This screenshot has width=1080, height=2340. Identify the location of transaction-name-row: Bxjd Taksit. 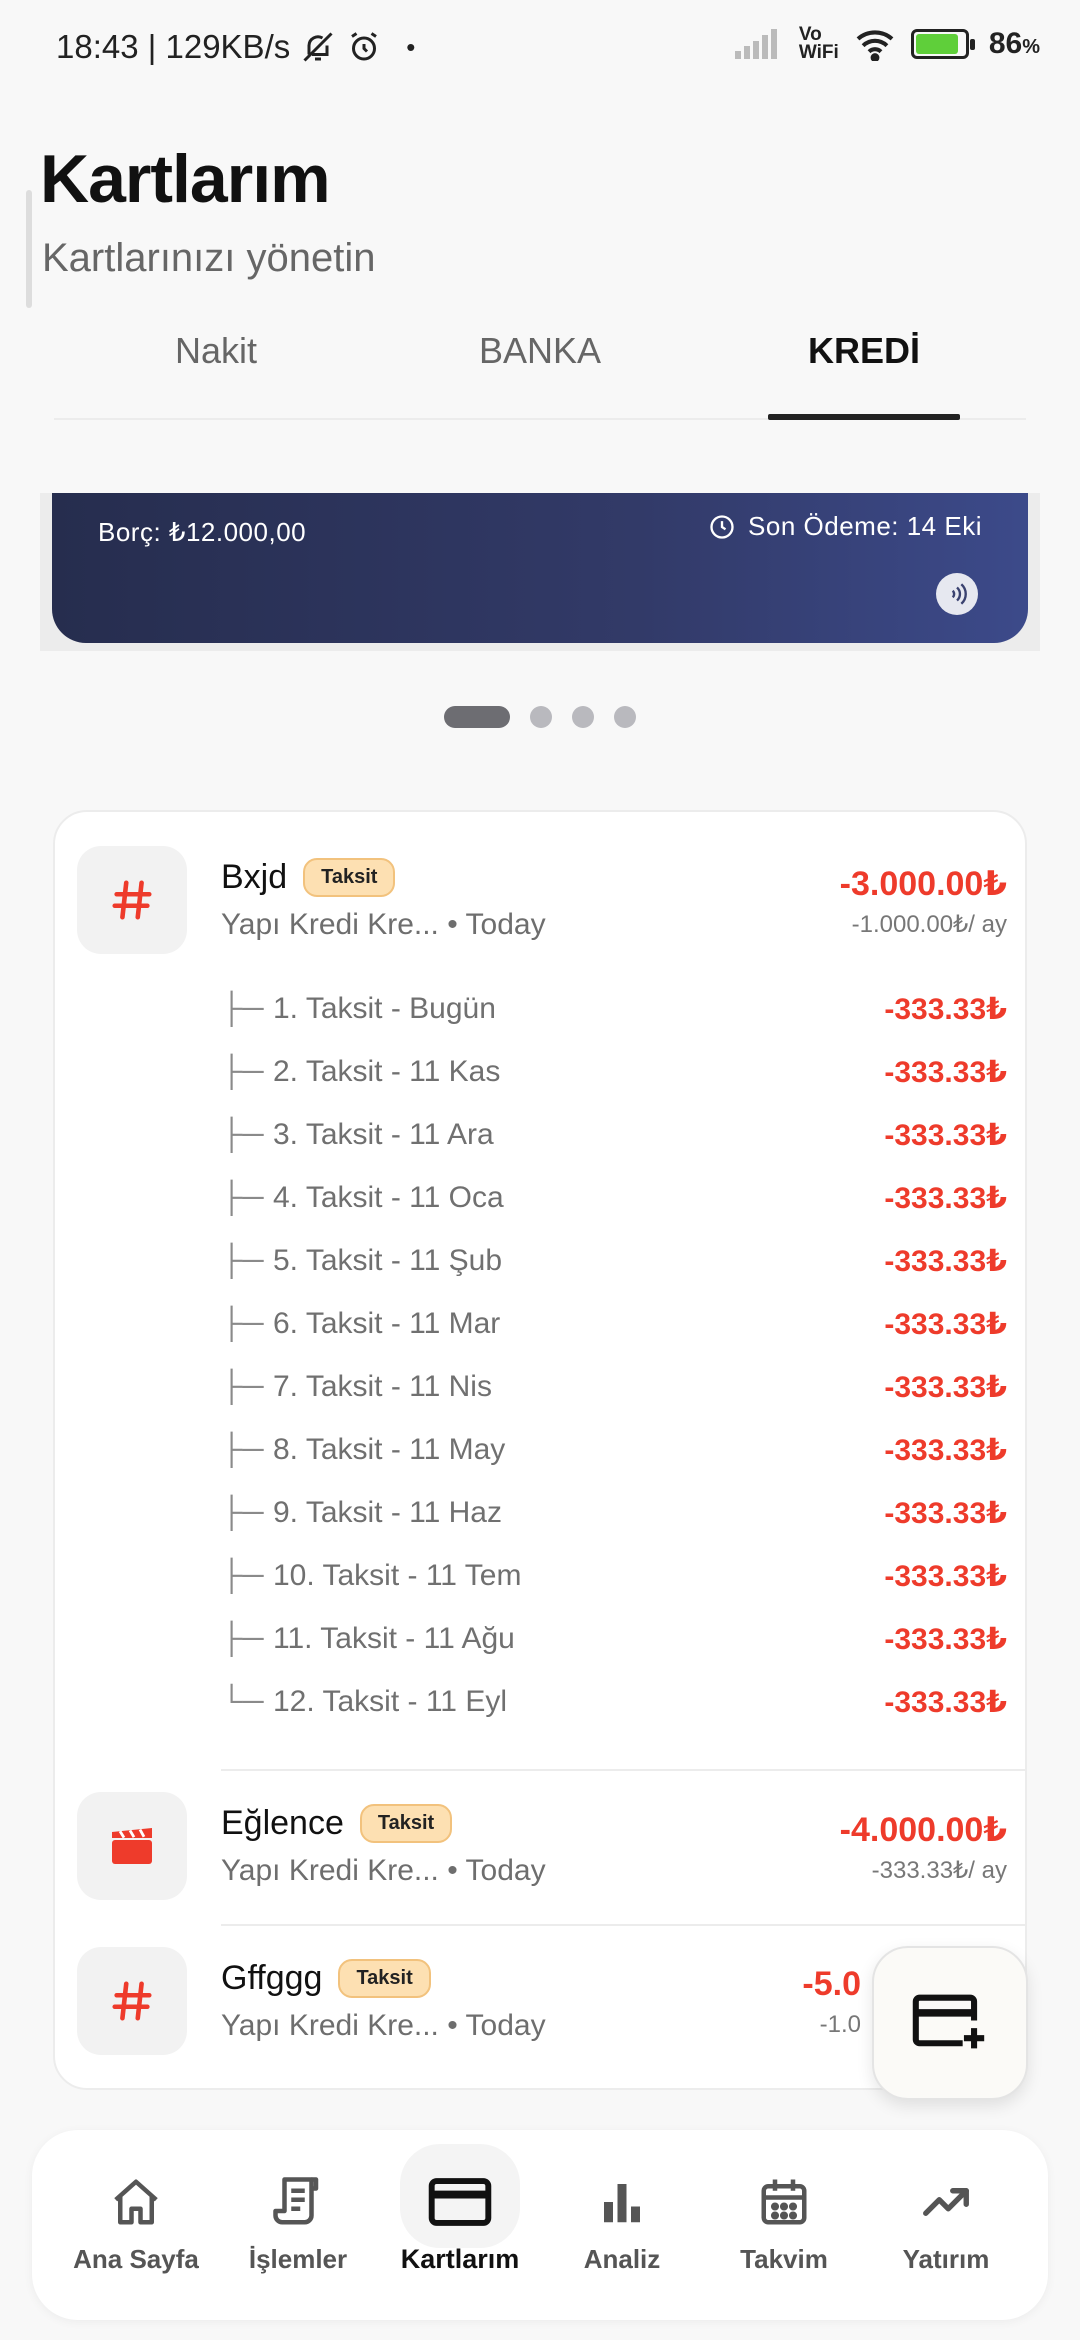
(308, 877).